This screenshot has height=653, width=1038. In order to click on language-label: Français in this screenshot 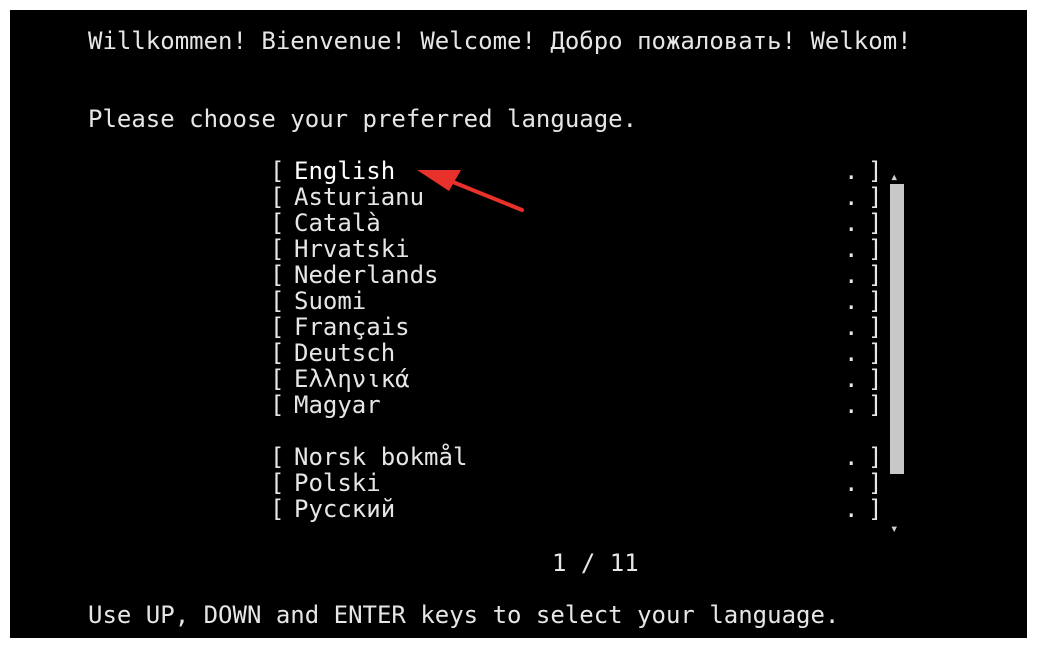, I will do `click(352, 327)`.